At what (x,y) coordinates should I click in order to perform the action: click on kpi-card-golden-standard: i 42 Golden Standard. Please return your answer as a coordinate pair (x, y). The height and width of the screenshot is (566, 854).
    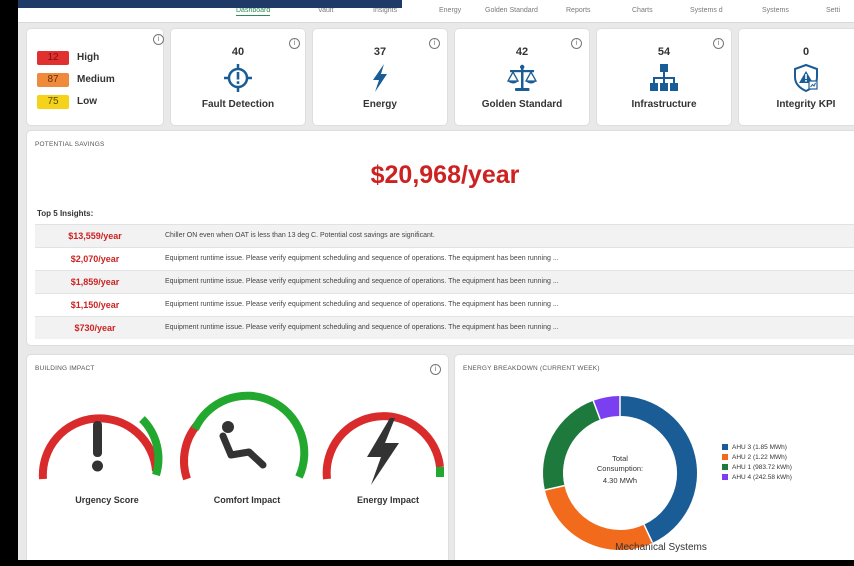
    Looking at the image, I should click on (522, 77).